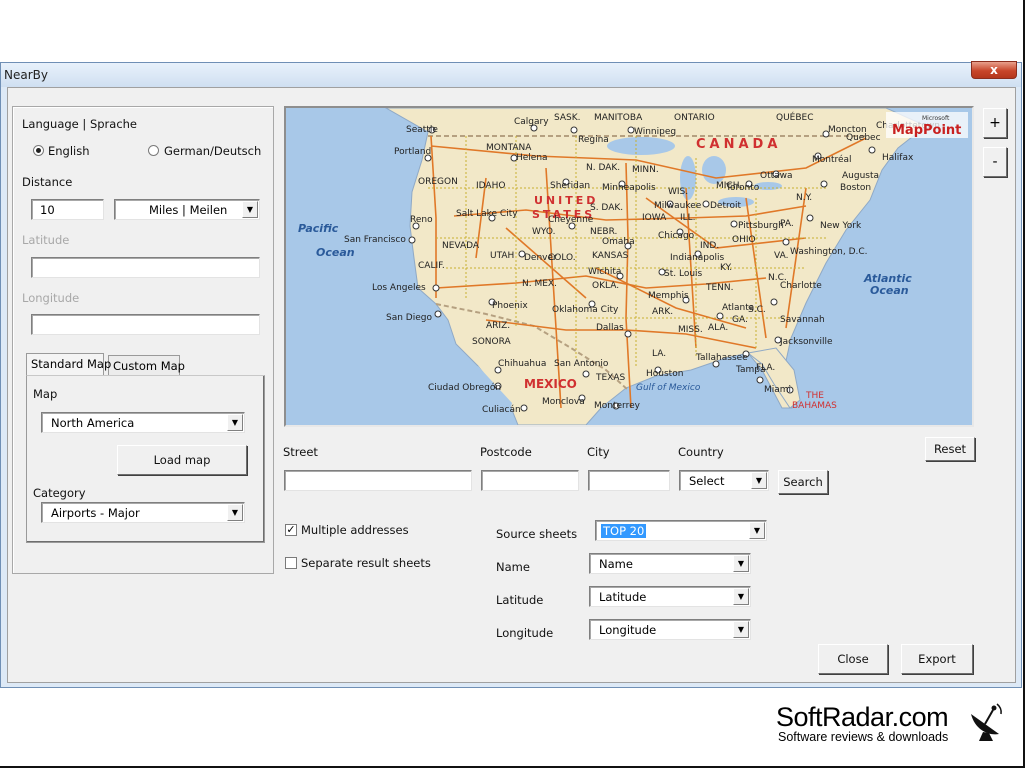 Image resolution: width=1025 pixels, height=769 pixels. What do you see at coordinates (670, 596) in the screenshot?
I see `latitude-column-select: Latitude ▼` at bounding box center [670, 596].